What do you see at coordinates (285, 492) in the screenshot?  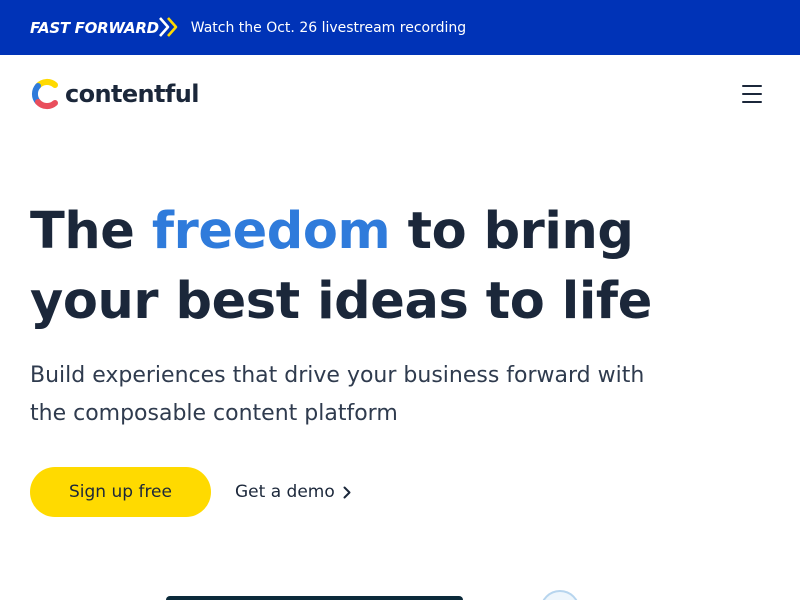 I see `get-a-demo-label: Get a demo` at bounding box center [285, 492].